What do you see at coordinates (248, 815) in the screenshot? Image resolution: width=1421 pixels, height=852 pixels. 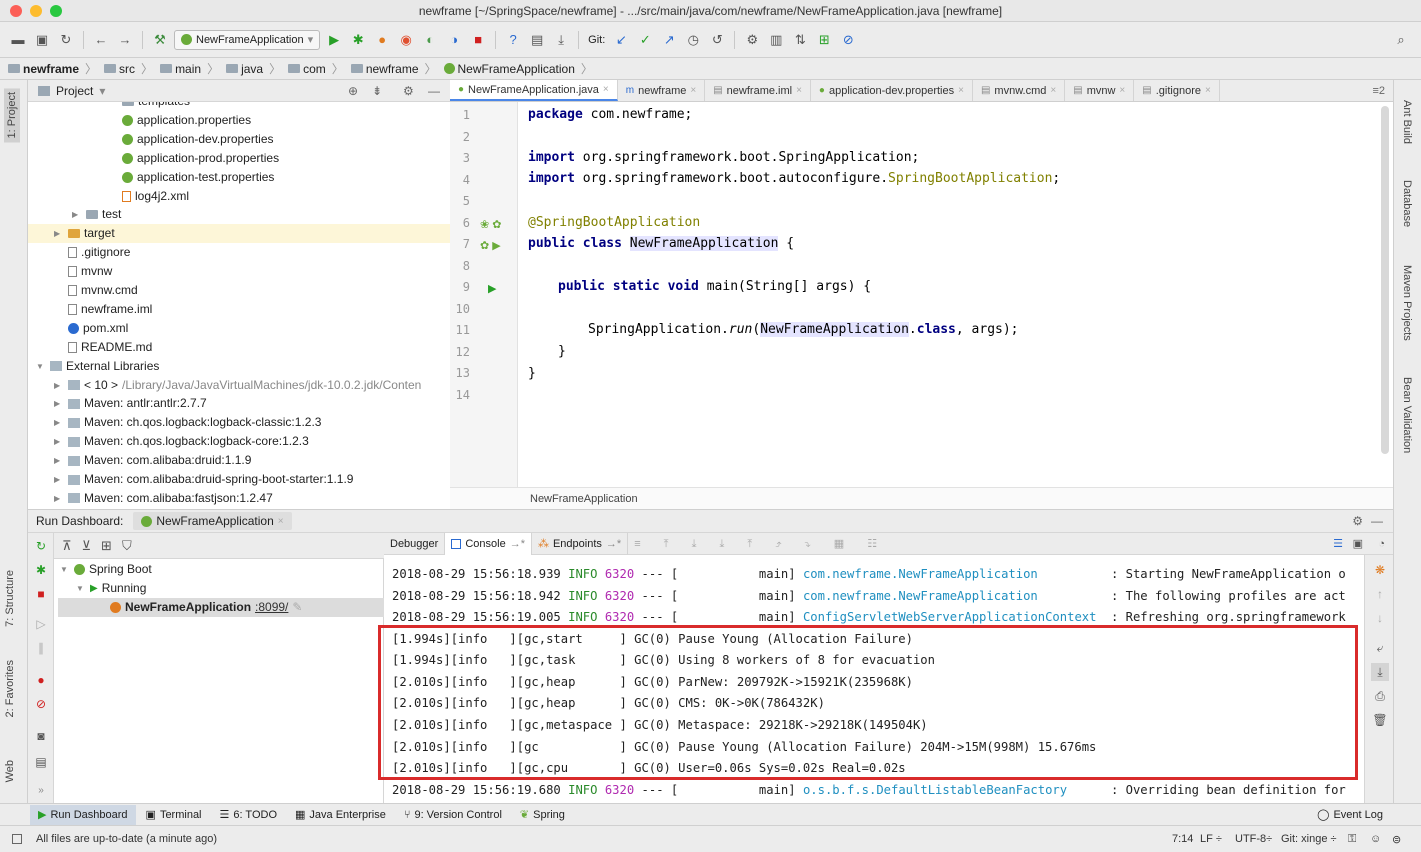 I see `tool-tab-todo: ☰ 6: TODO` at bounding box center [248, 815].